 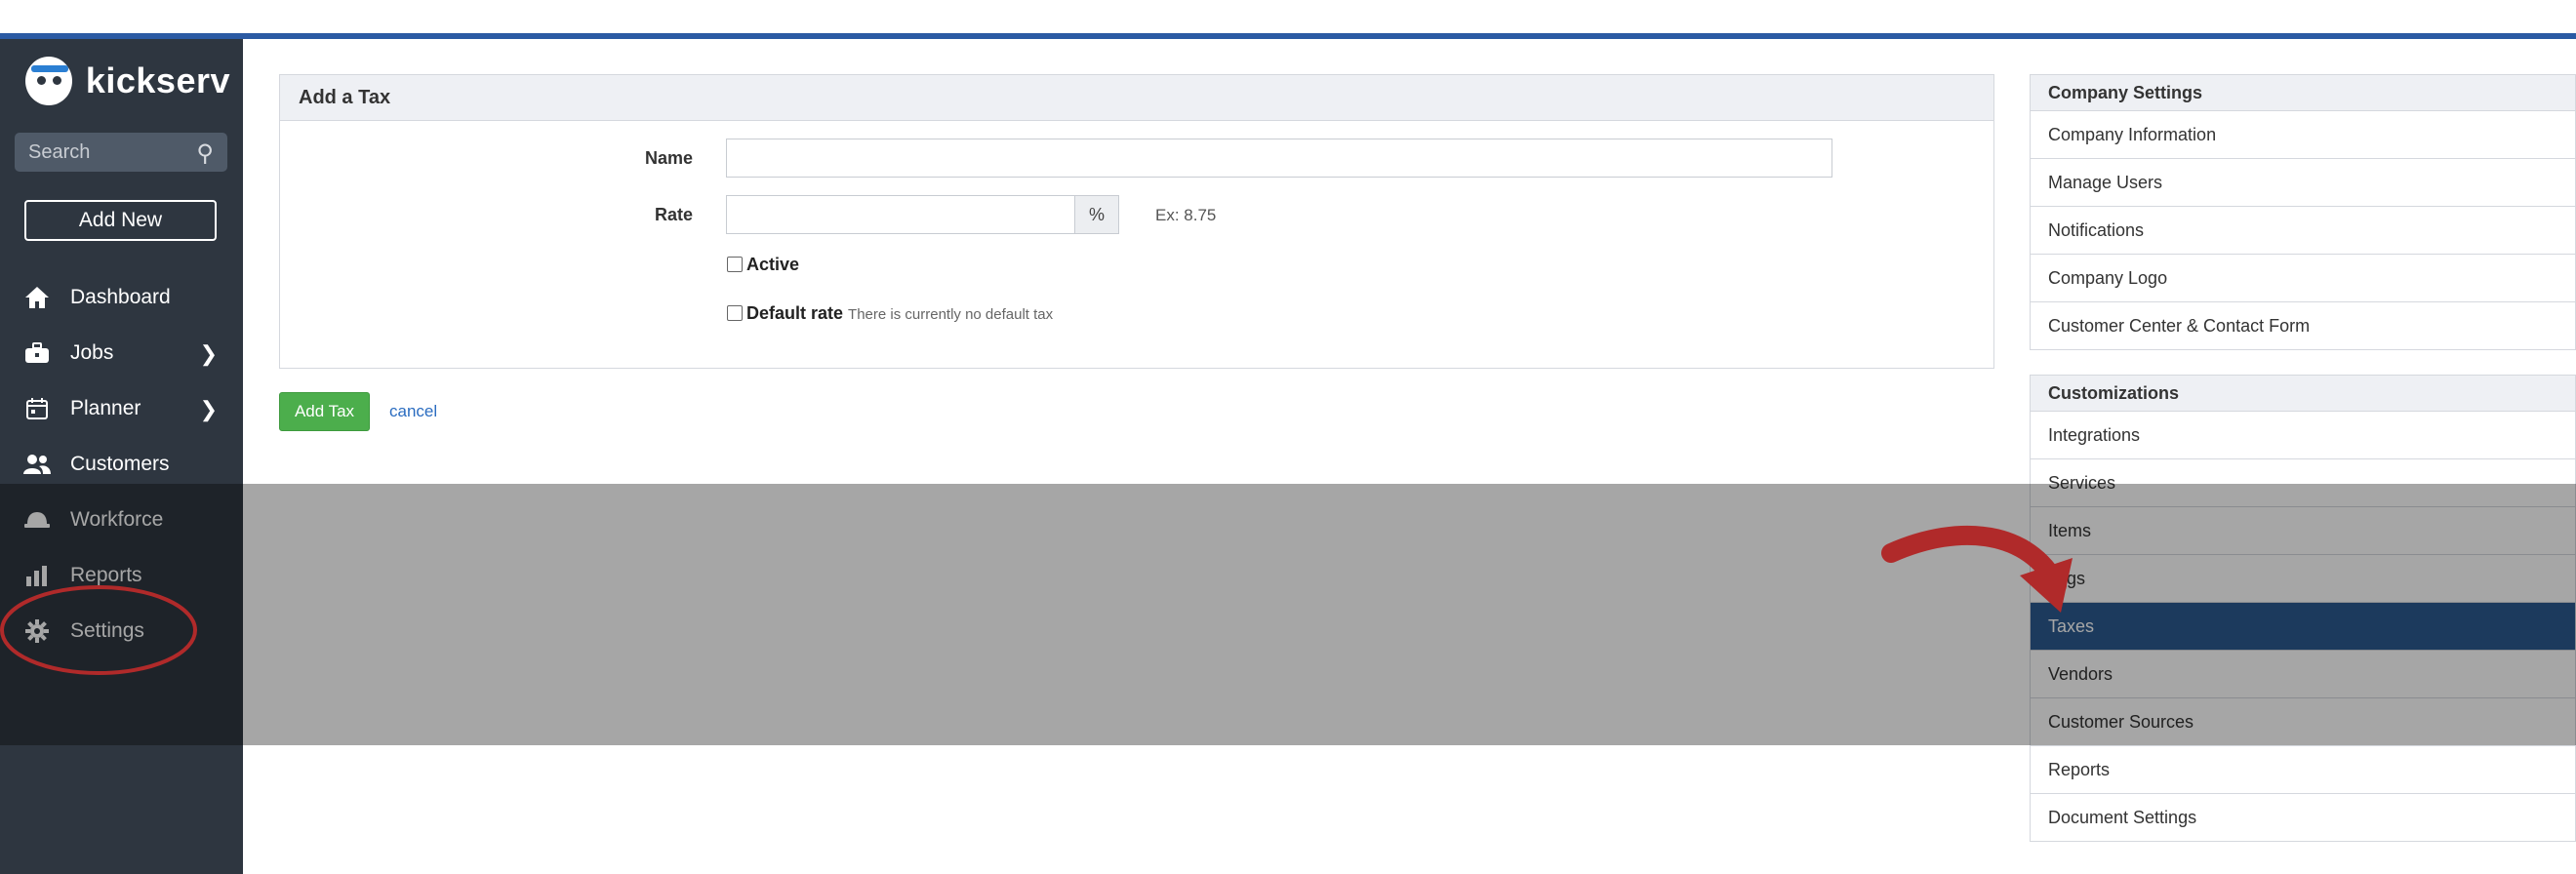 I want to click on menu-item-notifications: Notifications, so click(x=2303, y=231).